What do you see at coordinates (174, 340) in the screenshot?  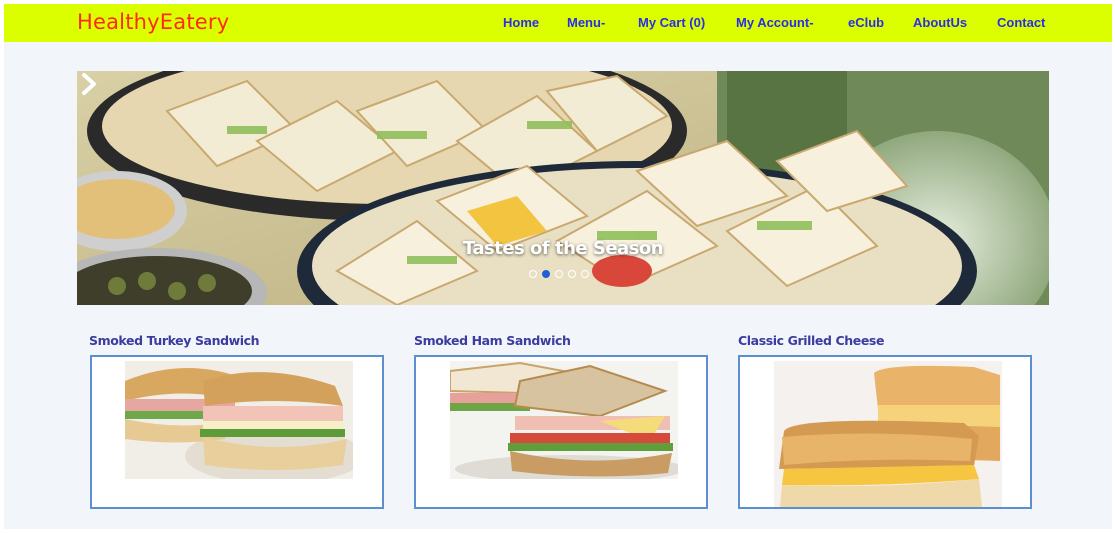 I see `product-title: Smoked Turkey Sandwich` at bounding box center [174, 340].